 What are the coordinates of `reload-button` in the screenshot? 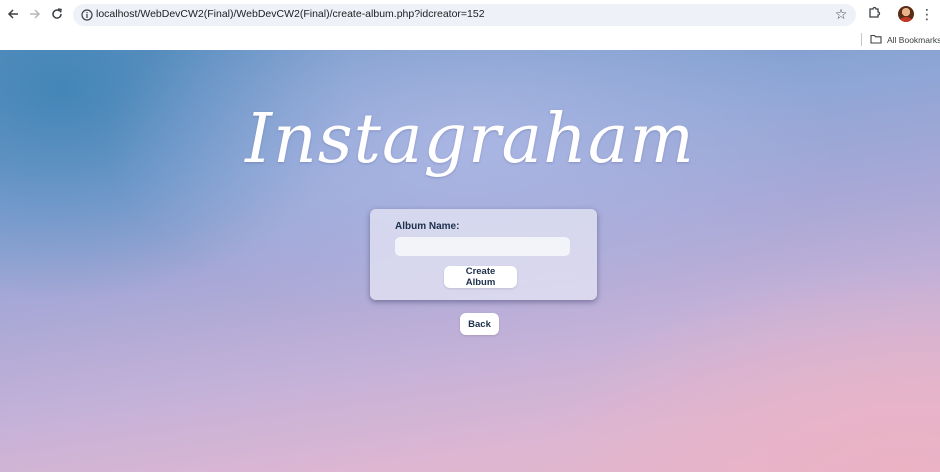 It's located at (57, 15).